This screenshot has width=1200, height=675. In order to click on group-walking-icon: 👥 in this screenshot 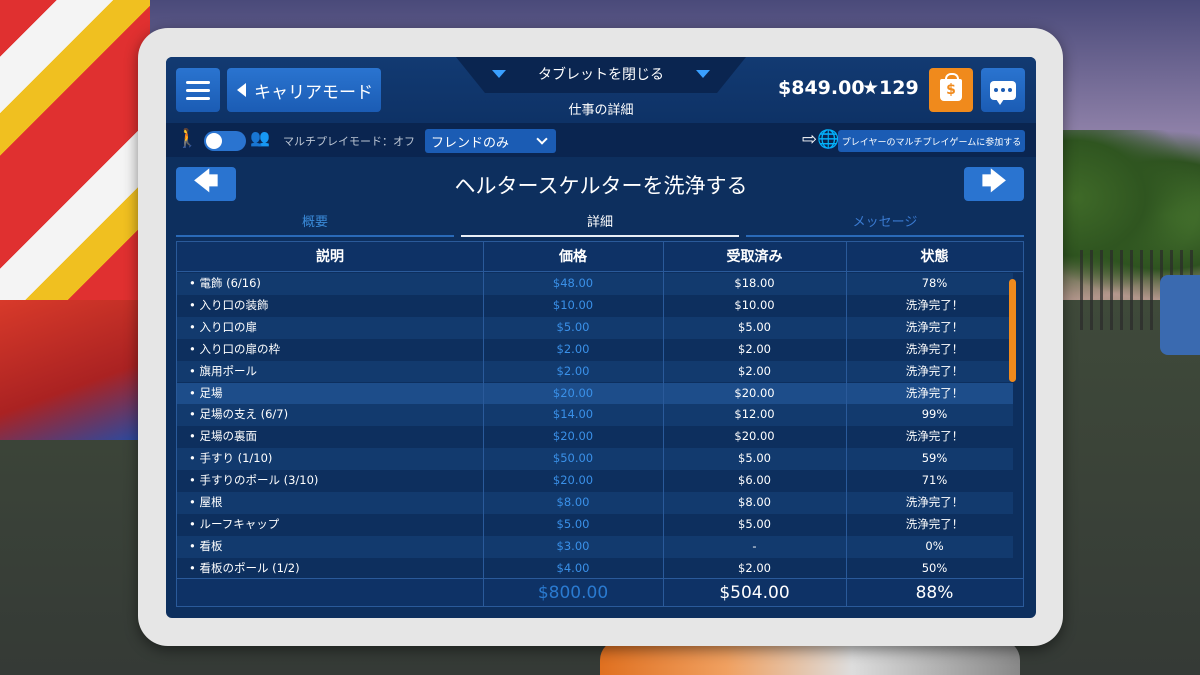, I will do `click(260, 137)`.